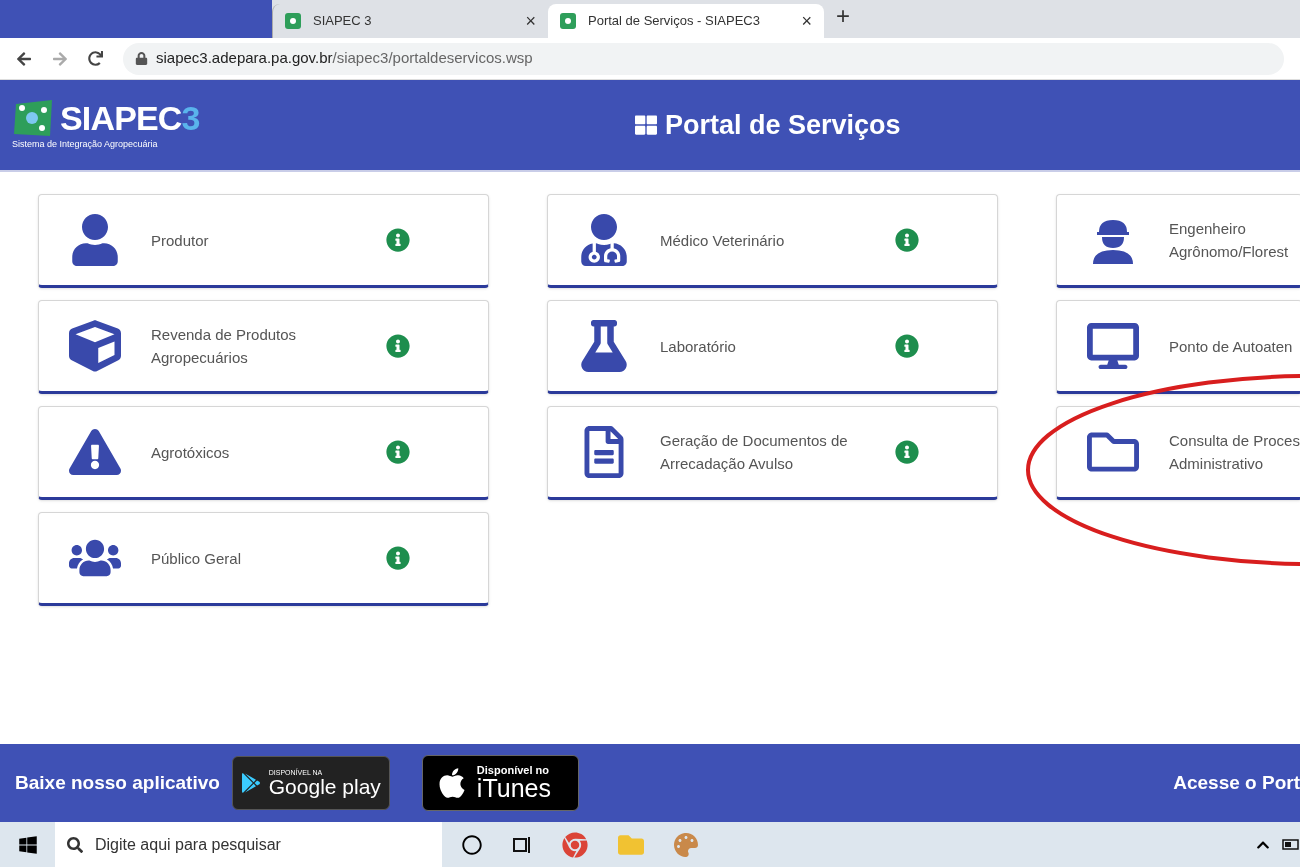 This screenshot has width=1300, height=867. What do you see at coordinates (24, 58) in the screenshot?
I see `back-icon` at bounding box center [24, 58].